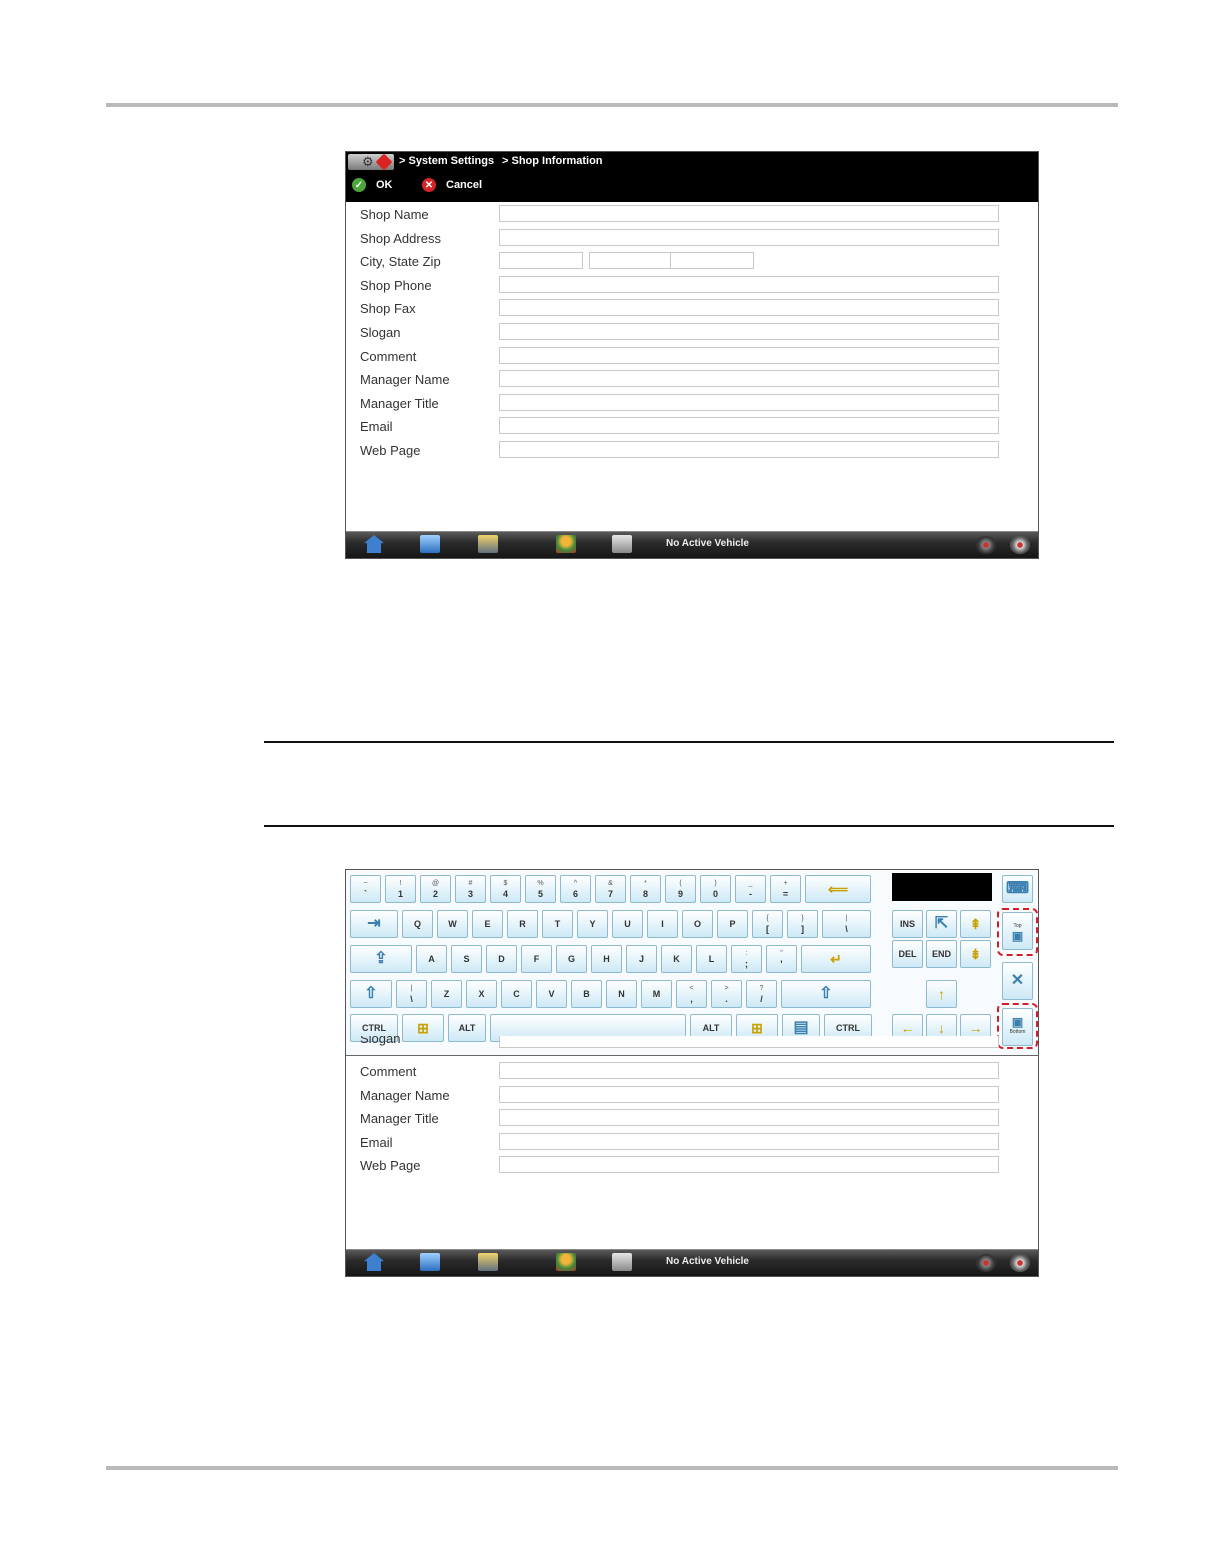  What do you see at coordinates (470, 889) in the screenshot?
I see `key: #3` at bounding box center [470, 889].